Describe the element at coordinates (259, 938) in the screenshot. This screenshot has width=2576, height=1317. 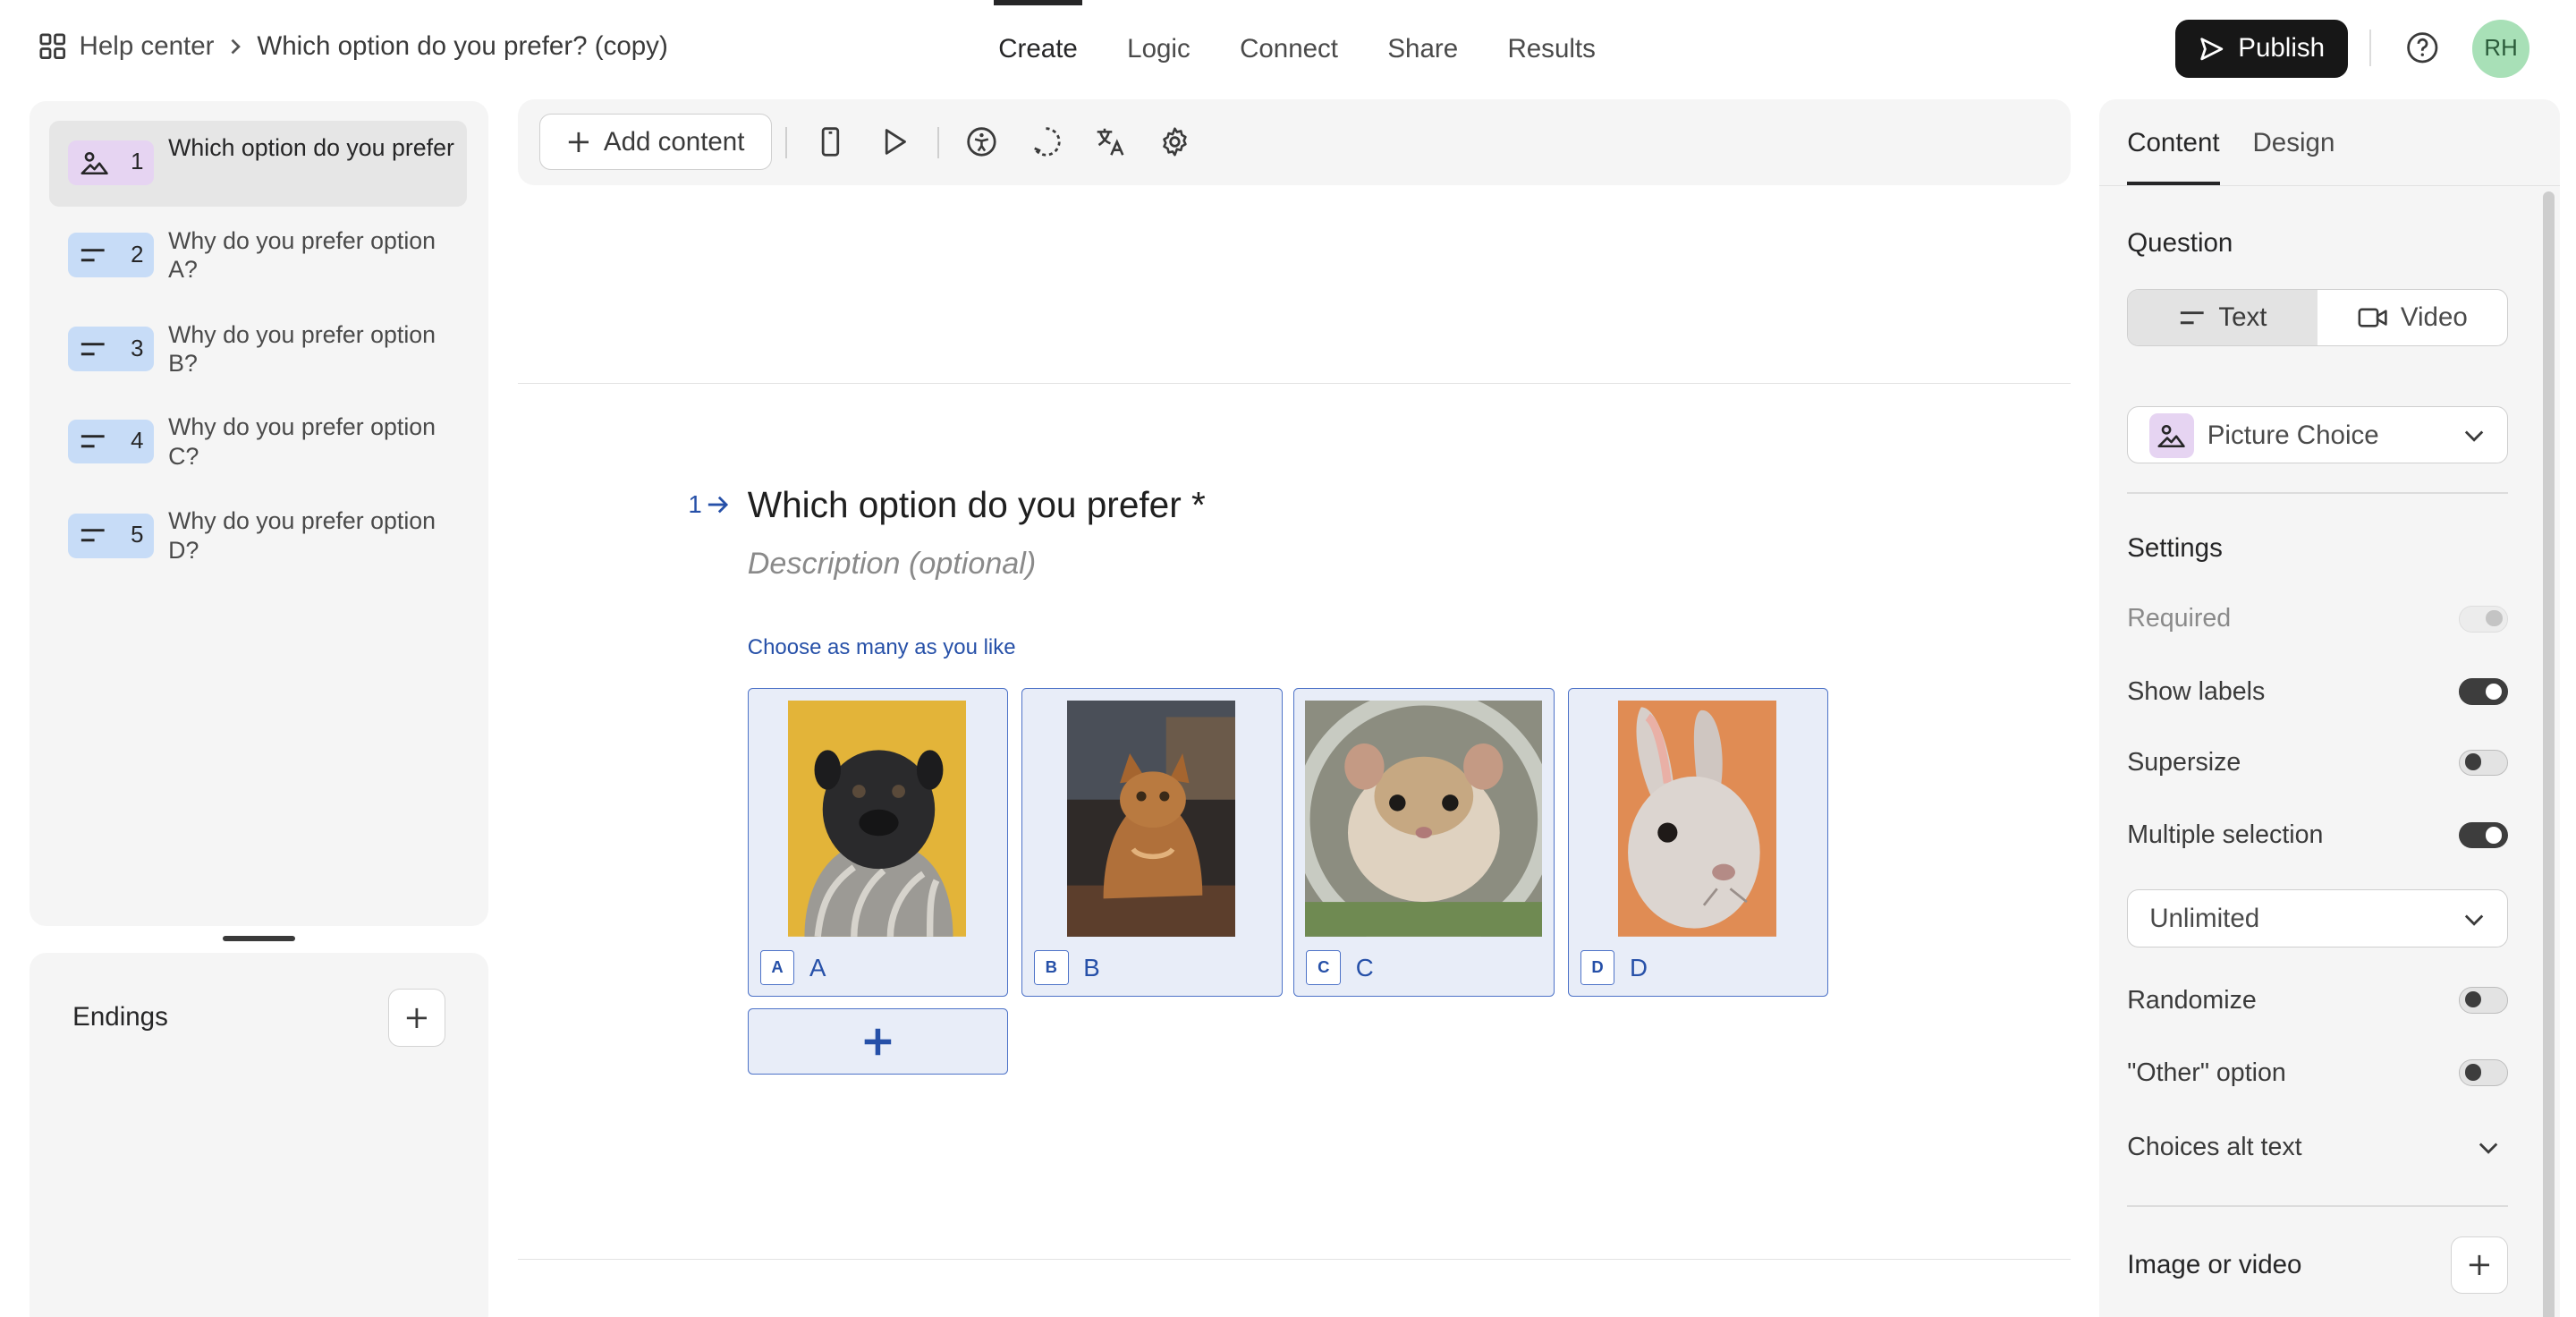
I see `panel-resize-handle` at that location.